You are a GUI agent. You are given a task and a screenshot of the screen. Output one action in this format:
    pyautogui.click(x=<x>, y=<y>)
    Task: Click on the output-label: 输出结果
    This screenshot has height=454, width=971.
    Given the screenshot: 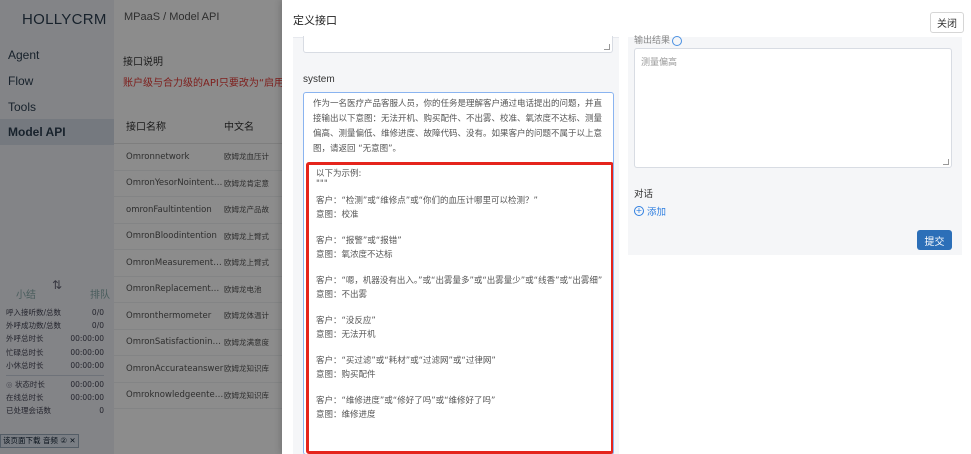 What is the action you would take?
    pyautogui.click(x=658, y=39)
    